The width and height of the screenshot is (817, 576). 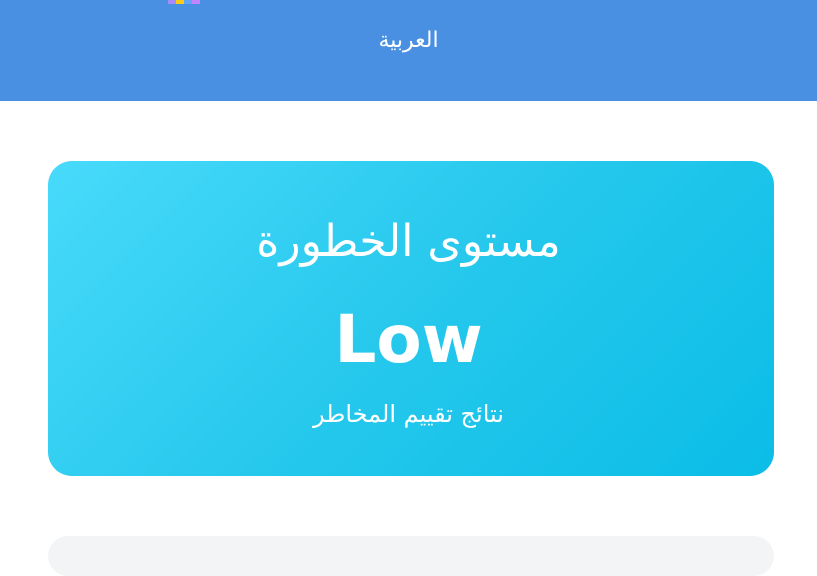 What do you see at coordinates (411, 556) in the screenshot?
I see `next-section-card` at bounding box center [411, 556].